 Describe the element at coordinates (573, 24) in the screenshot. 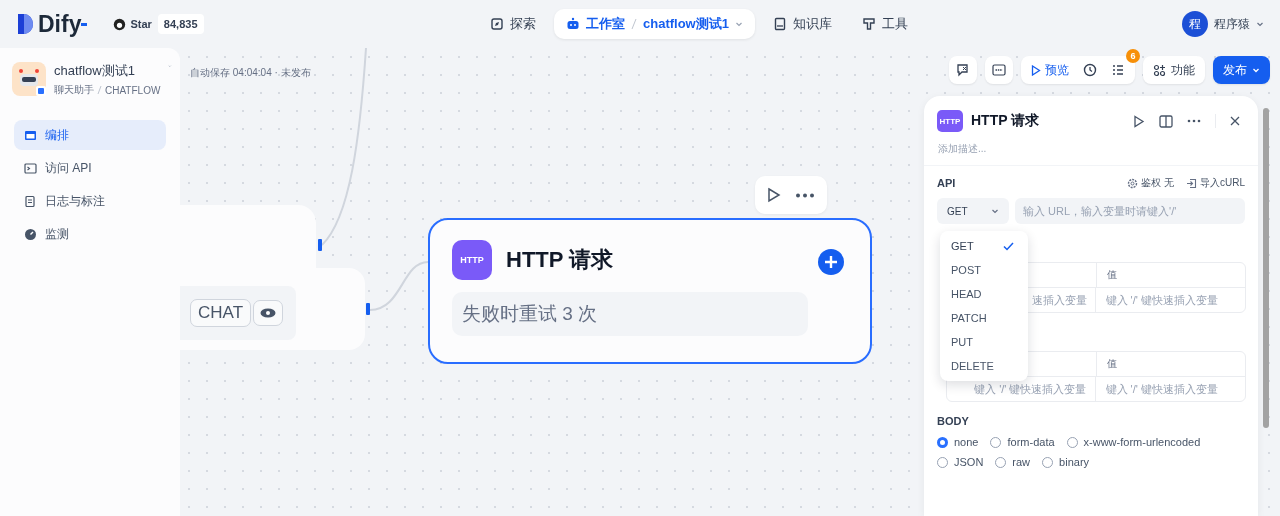

I see `robot-icon` at that location.